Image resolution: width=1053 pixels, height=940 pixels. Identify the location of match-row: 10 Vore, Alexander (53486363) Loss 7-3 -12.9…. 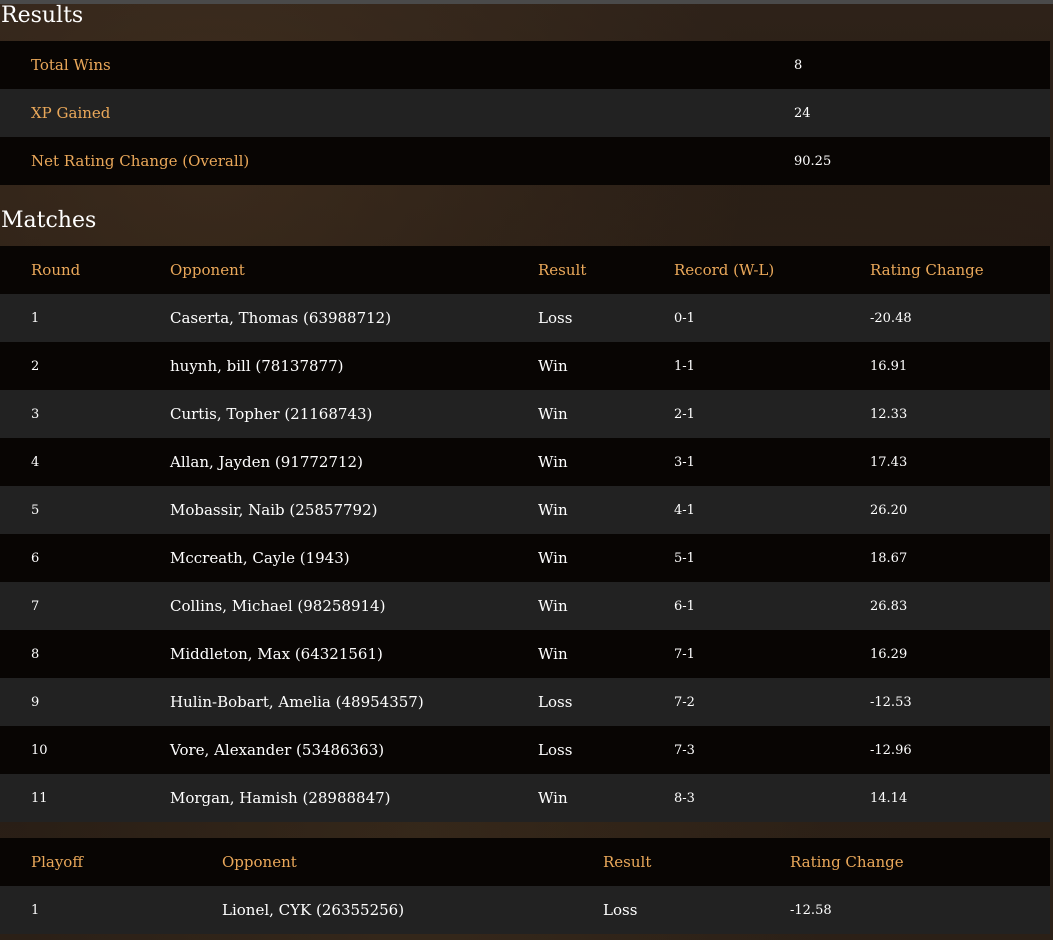
(525, 750).